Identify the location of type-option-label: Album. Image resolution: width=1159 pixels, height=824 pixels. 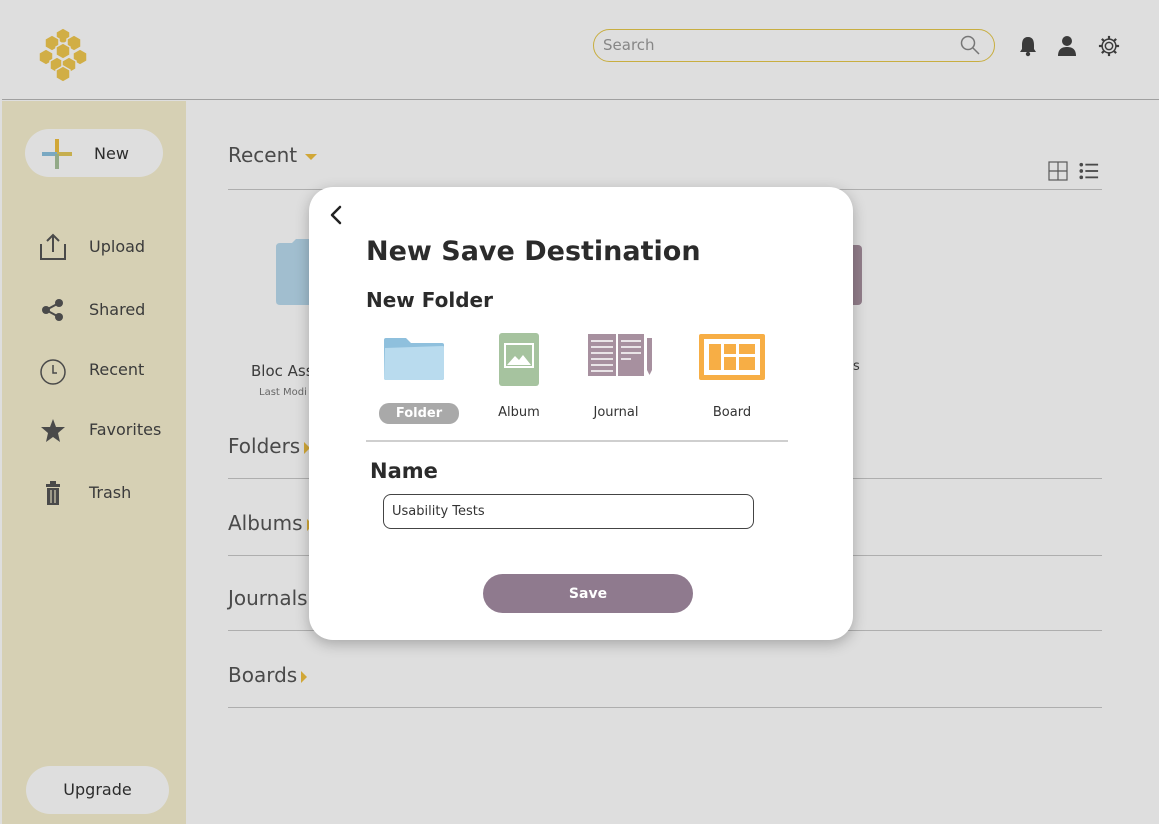
(519, 412).